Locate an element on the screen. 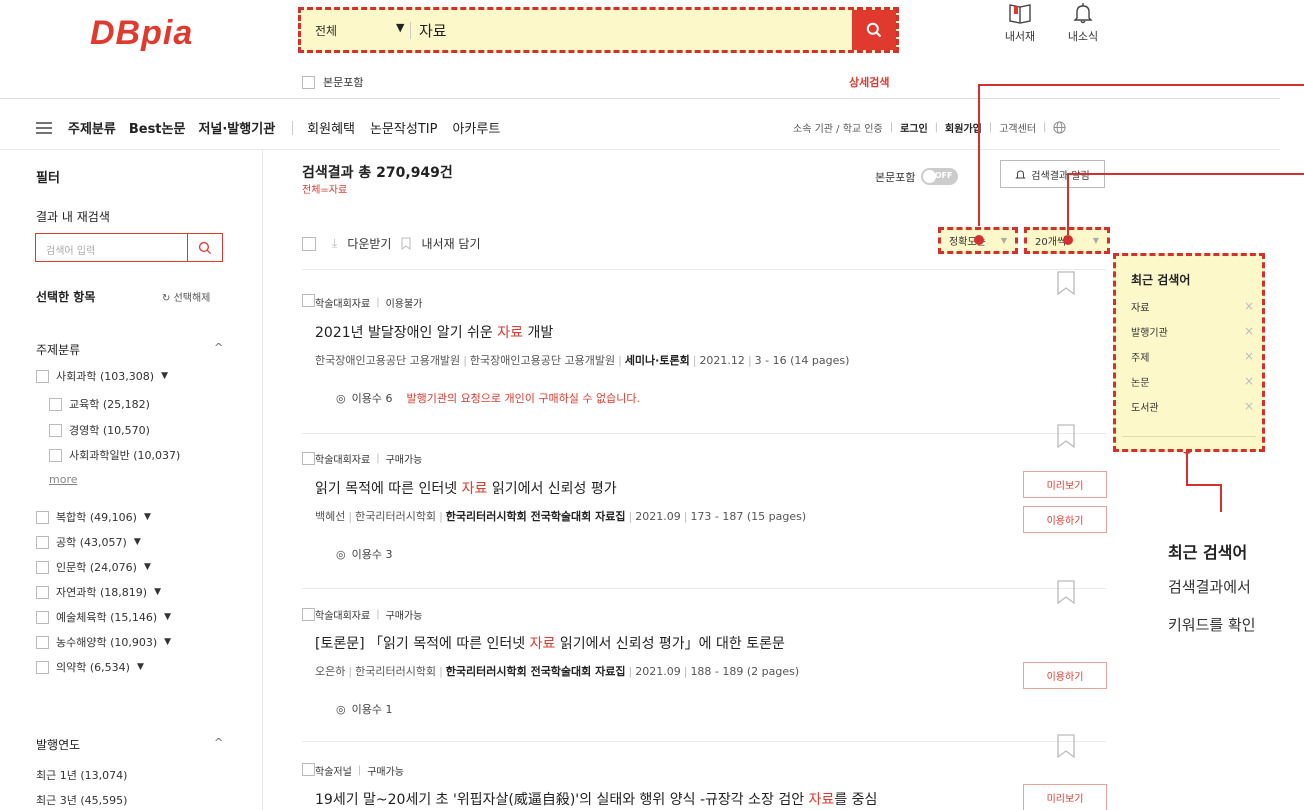  callout-text: 키워드를 확인 is located at coordinates (1212, 625).